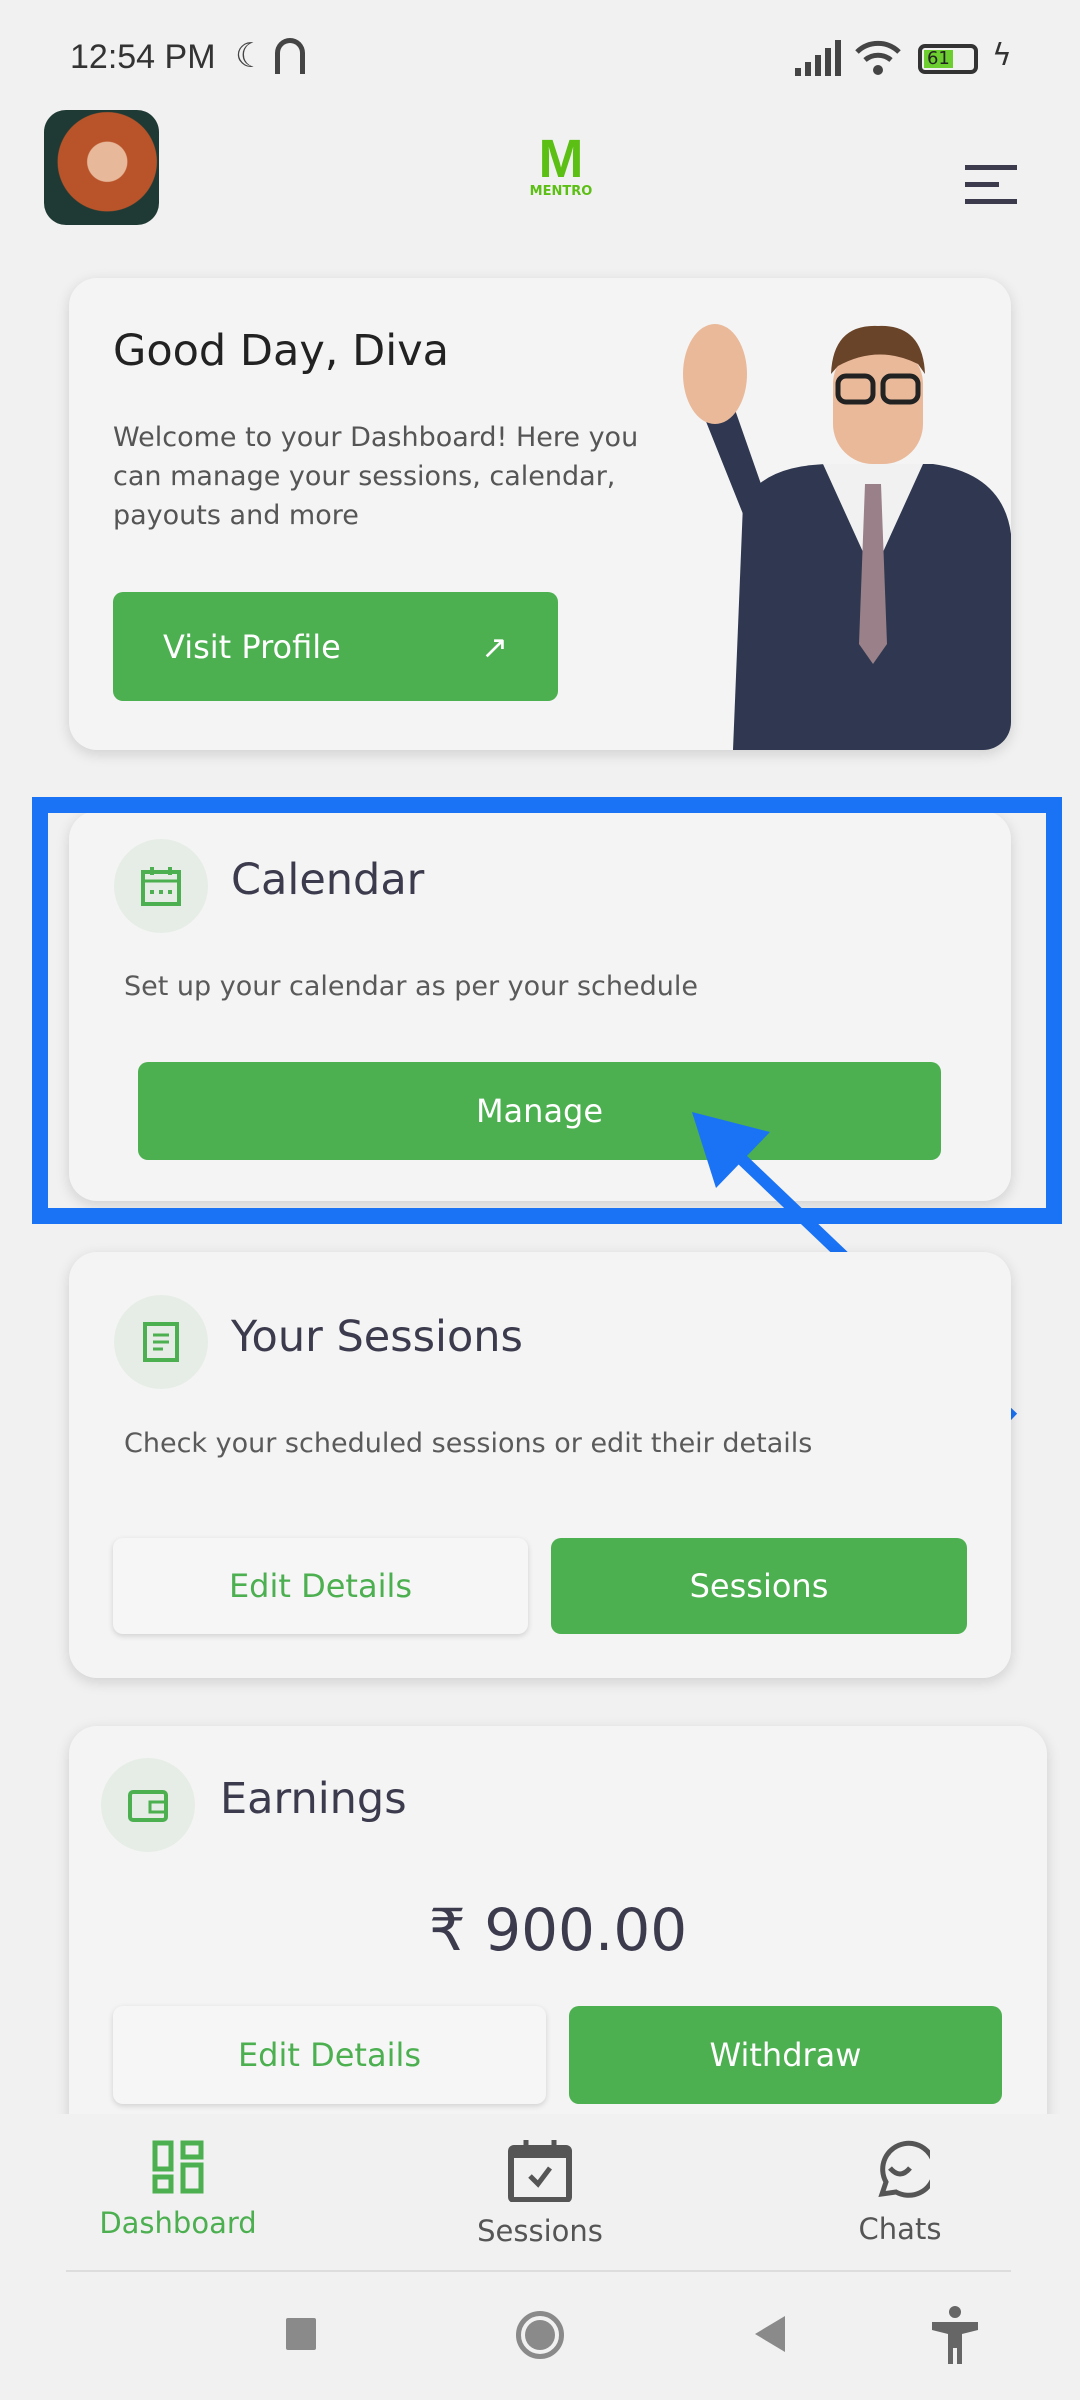 The image size is (1080, 2400). I want to click on calendar-check-icon, so click(540, 2171).